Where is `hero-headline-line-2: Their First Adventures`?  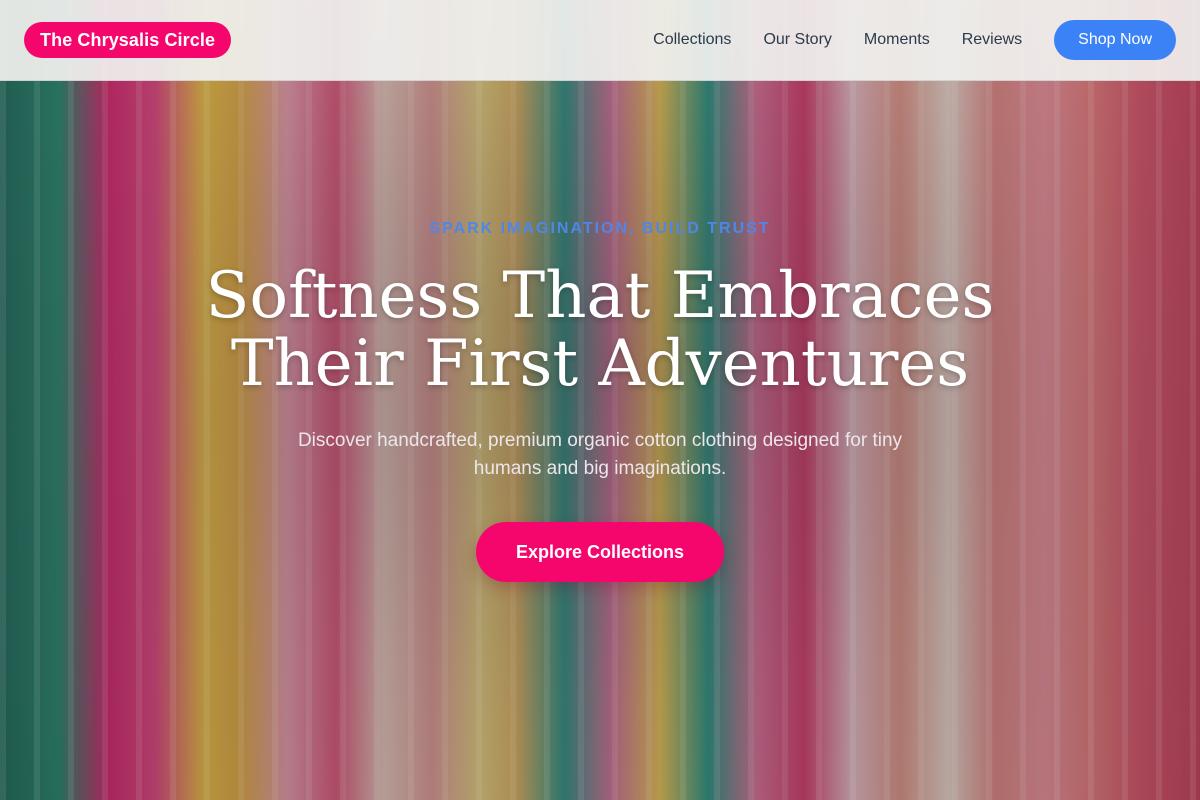
hero-headline-line-2: Their First Adventures is located at coordinates (600, 364).